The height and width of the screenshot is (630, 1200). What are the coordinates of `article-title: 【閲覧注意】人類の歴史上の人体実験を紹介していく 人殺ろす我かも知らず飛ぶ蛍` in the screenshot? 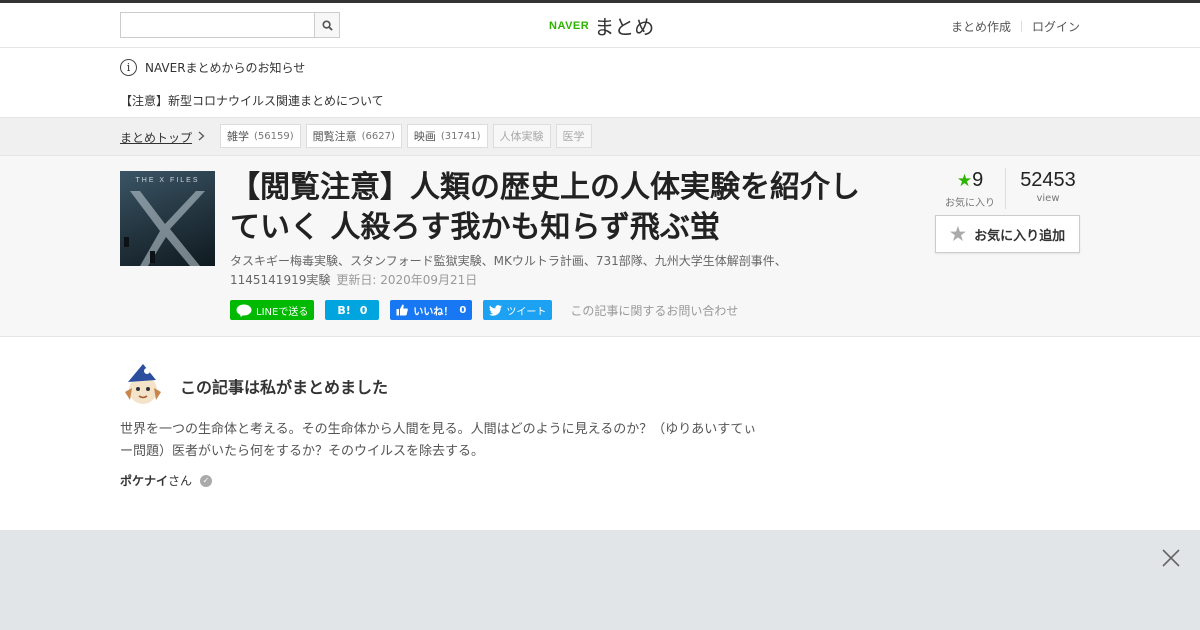 It's located at (545, 207).